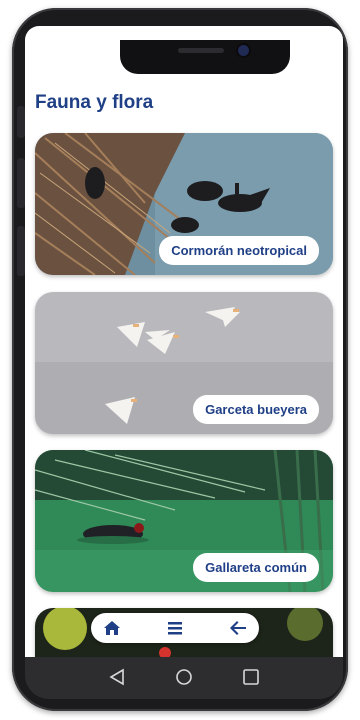 The height and width of the screenshot is (720, 360). What do you see at coordinates (21, 122) in the screenshot?
I see `side-button` at bounding box center [21, 122].